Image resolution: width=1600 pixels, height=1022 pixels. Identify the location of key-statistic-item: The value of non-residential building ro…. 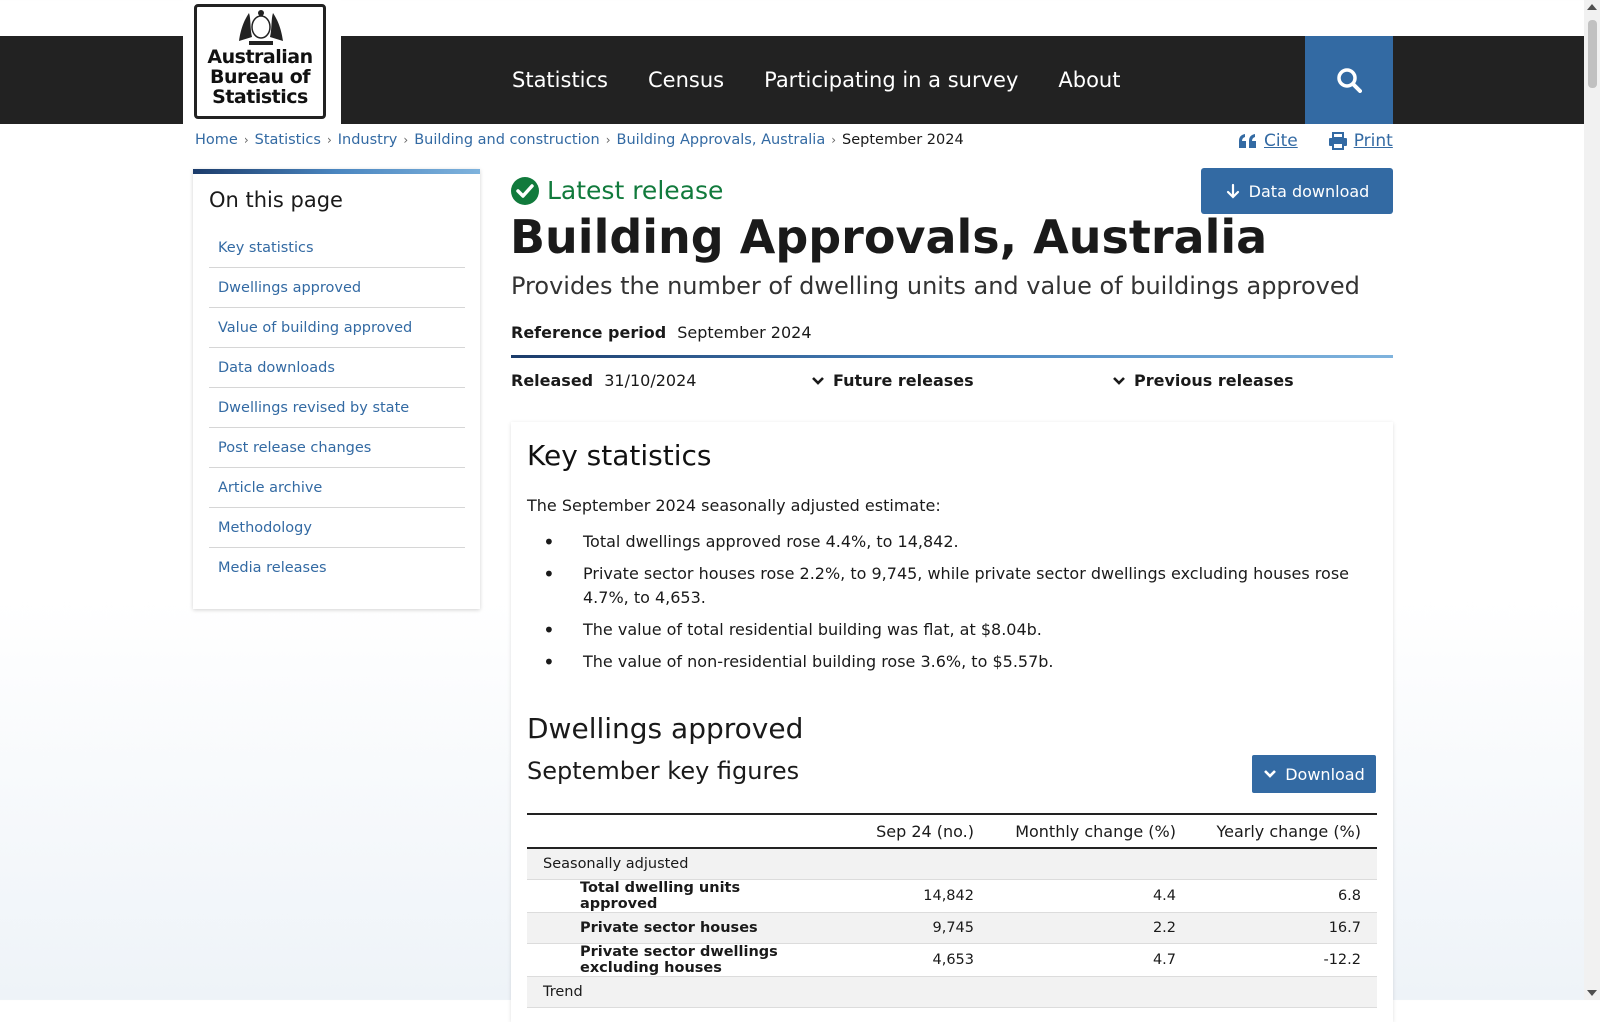
(953, 662).